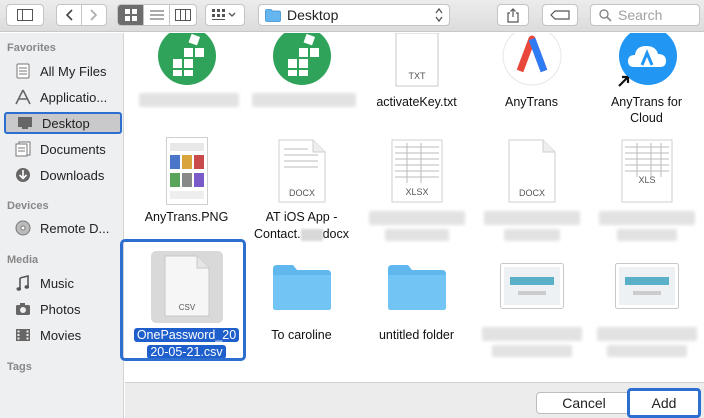 The width and height of the screenshot is (704, 418). I want to click on file-item: untitled folder, so click(416, 303).